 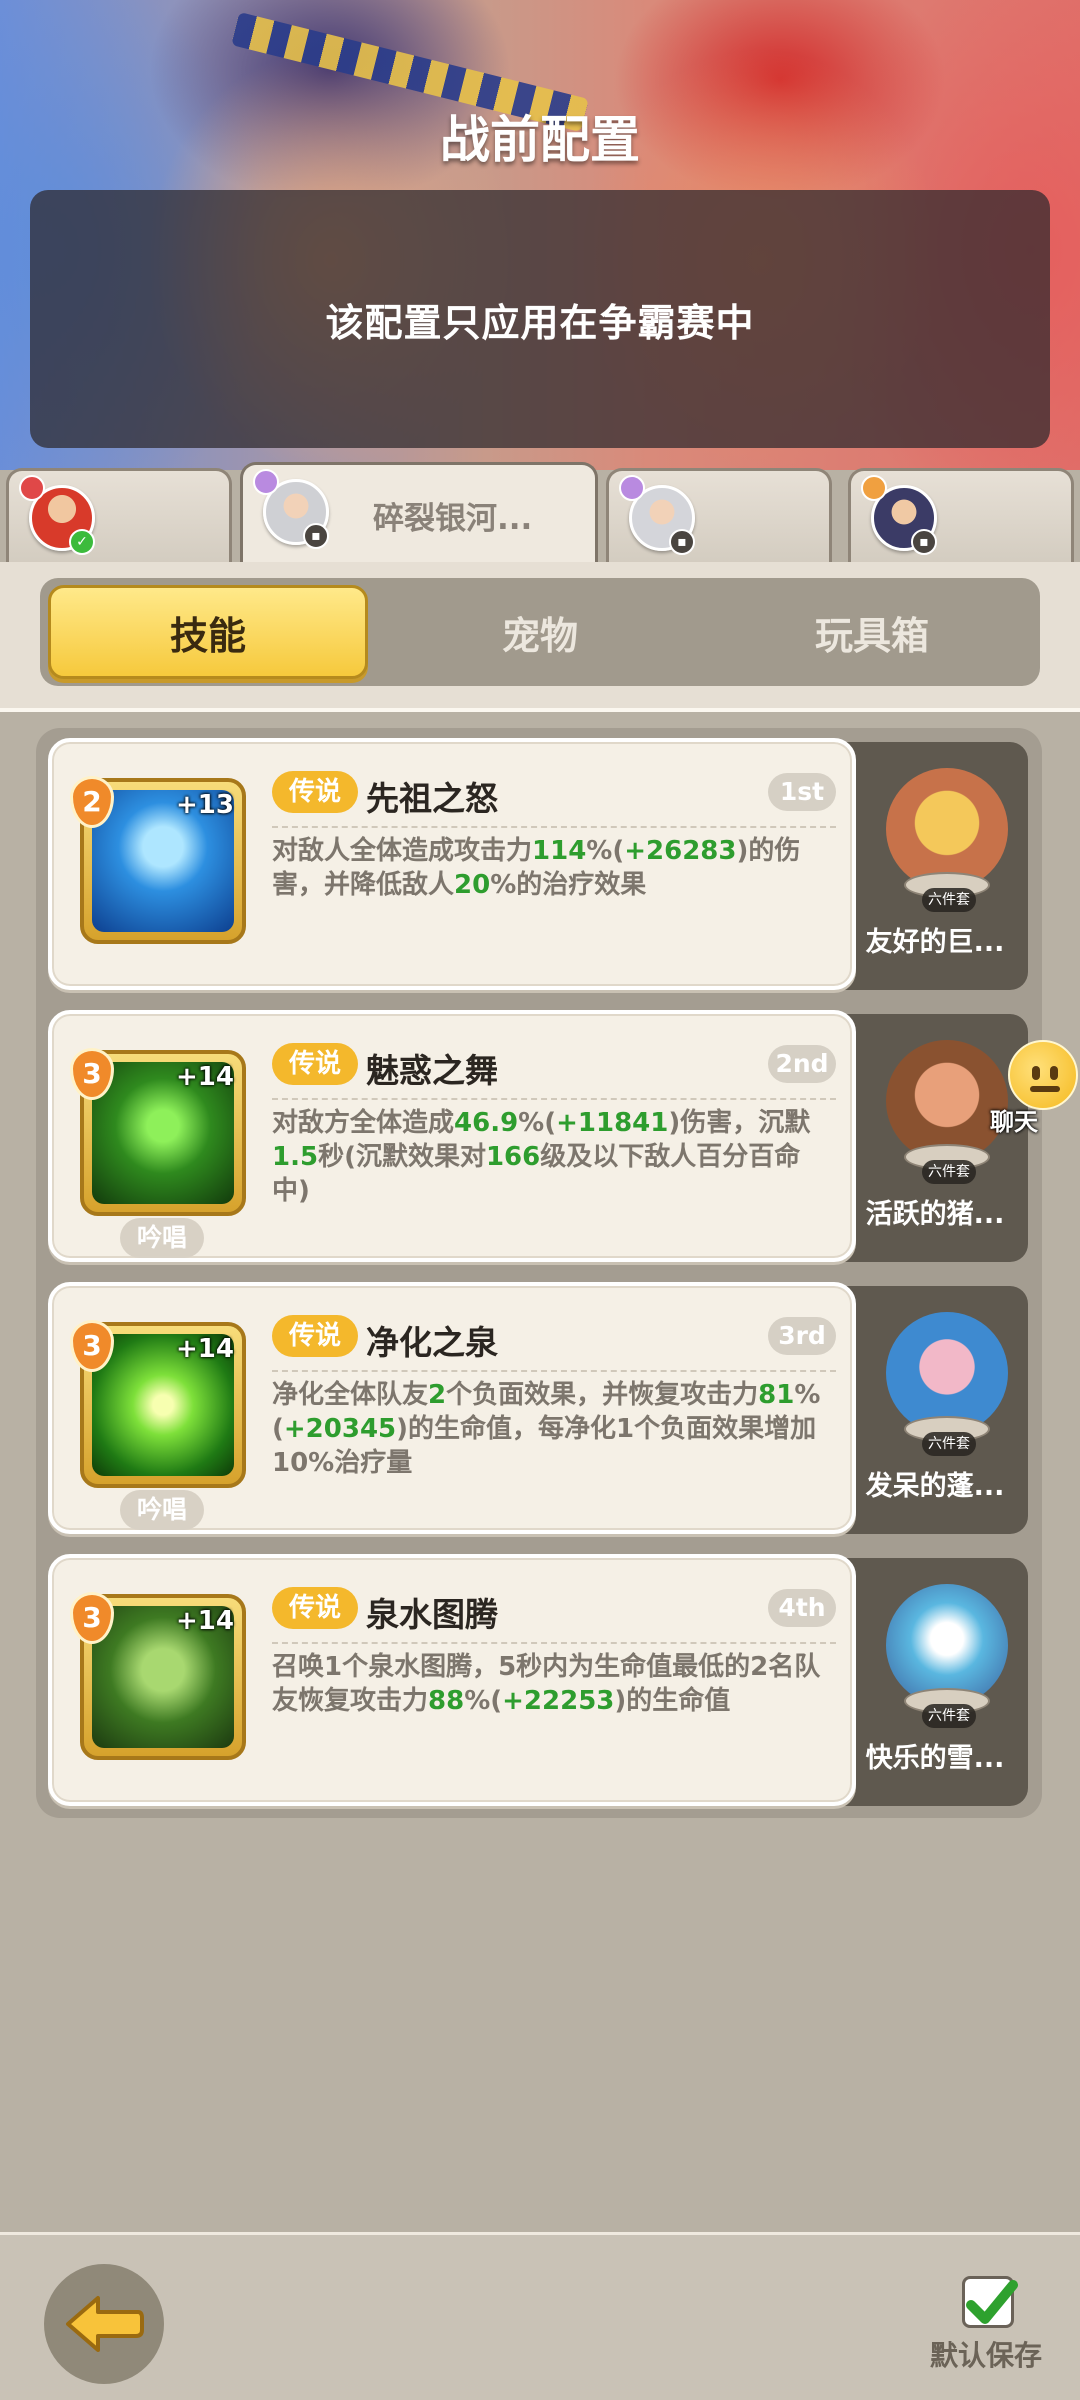 What do you see at coordinates (739, 1123) in the screenshot?
I see `desc-text: )伤害，沉默` at bounding box center [739, 1123].